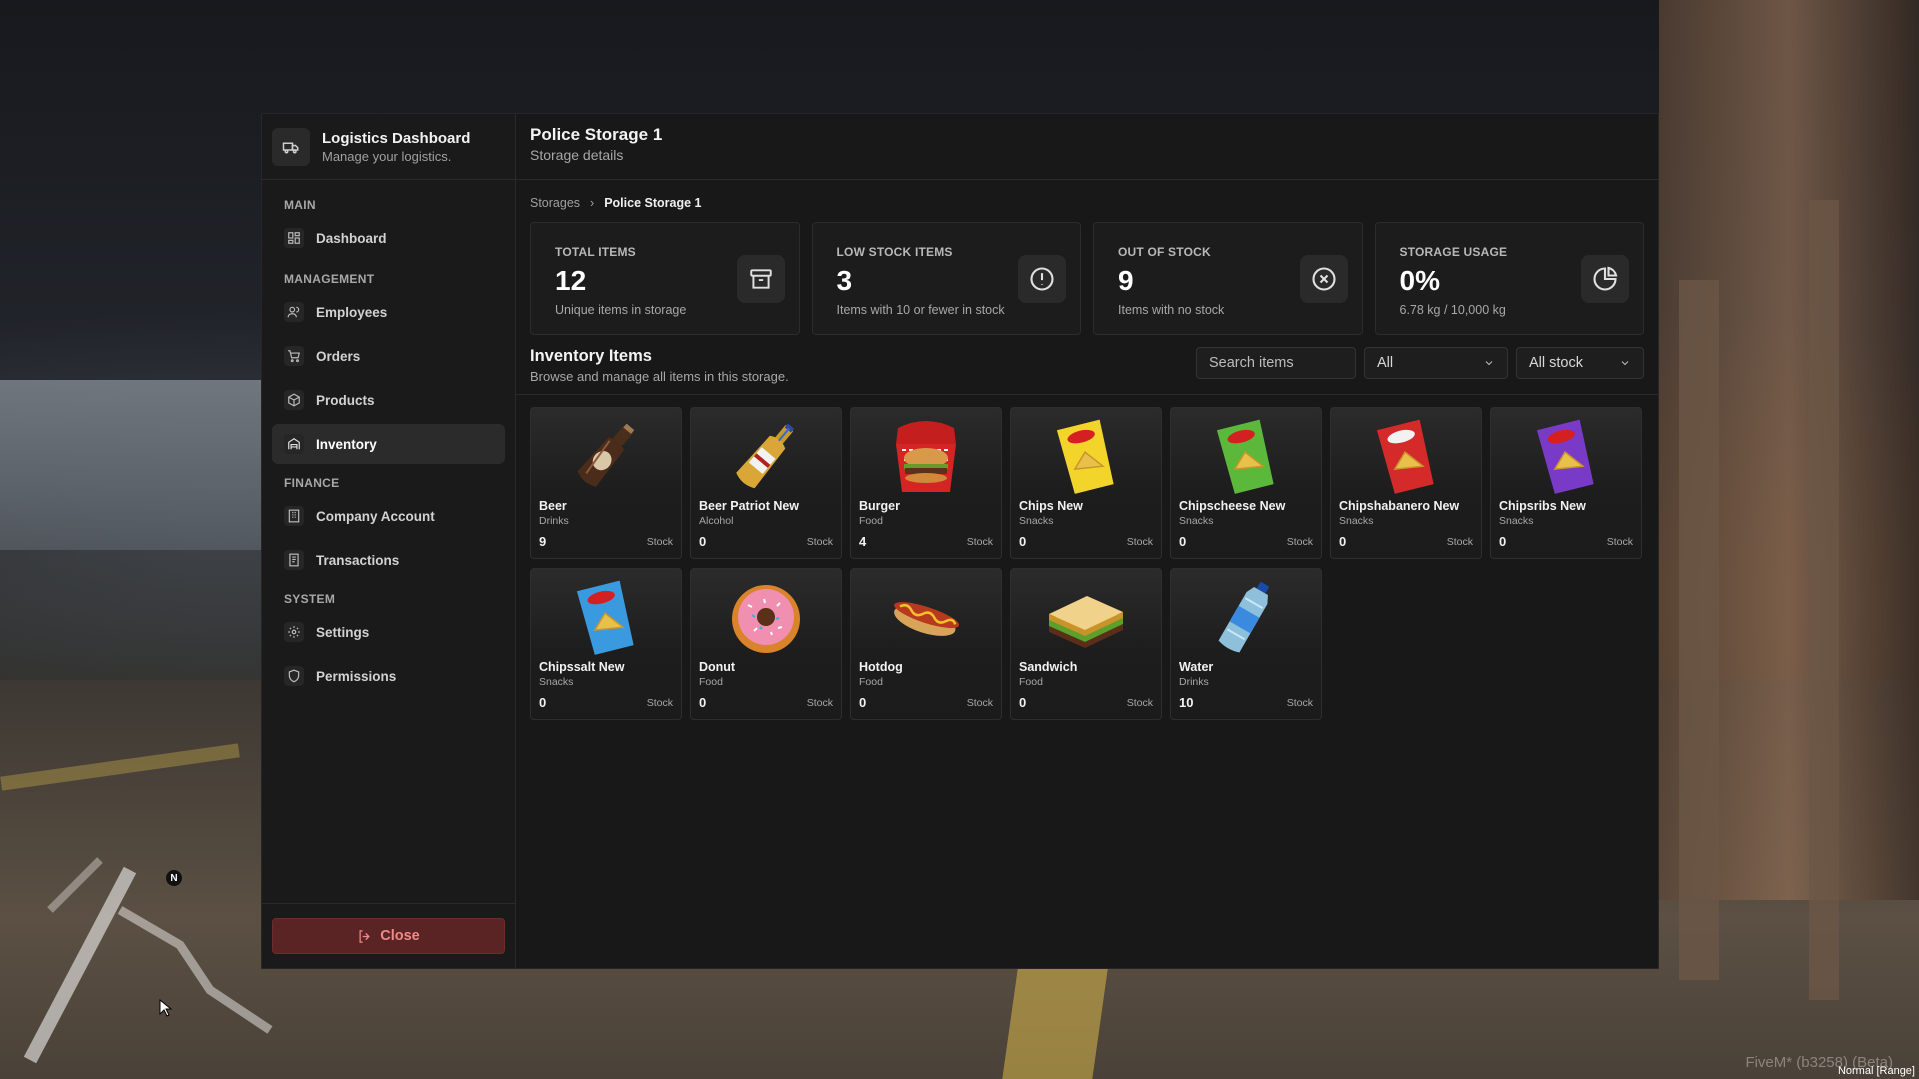 This screenshot has height=1079, width=1919. Describe the element at coordinates (358, 560) in the screenshot. I see `sidebar-item-label: Transactions` at that location.